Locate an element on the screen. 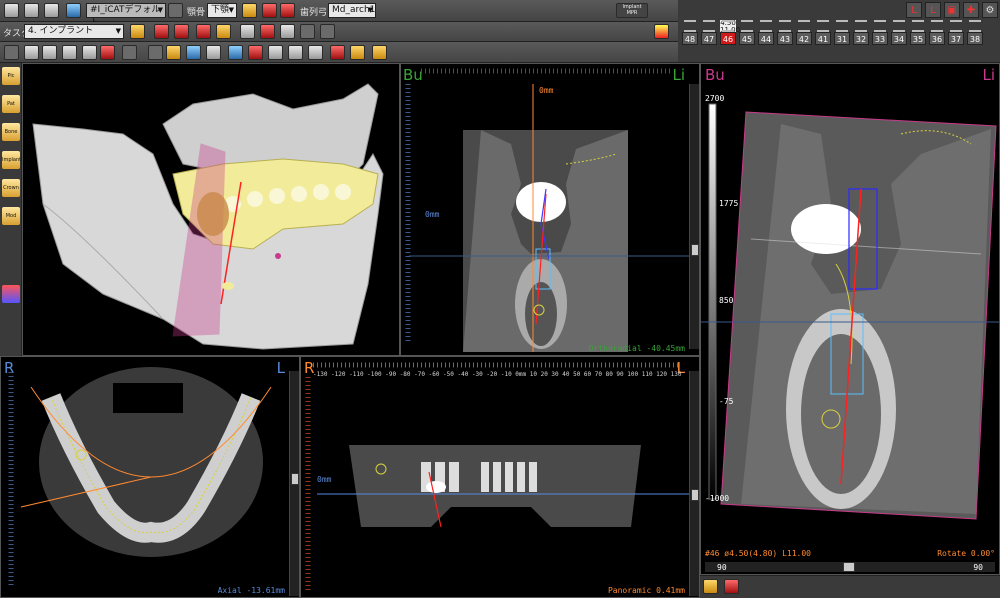 This screenshot has height=598, width=1000. settings-icon: ⚙ is located at coordinates (990, 10).